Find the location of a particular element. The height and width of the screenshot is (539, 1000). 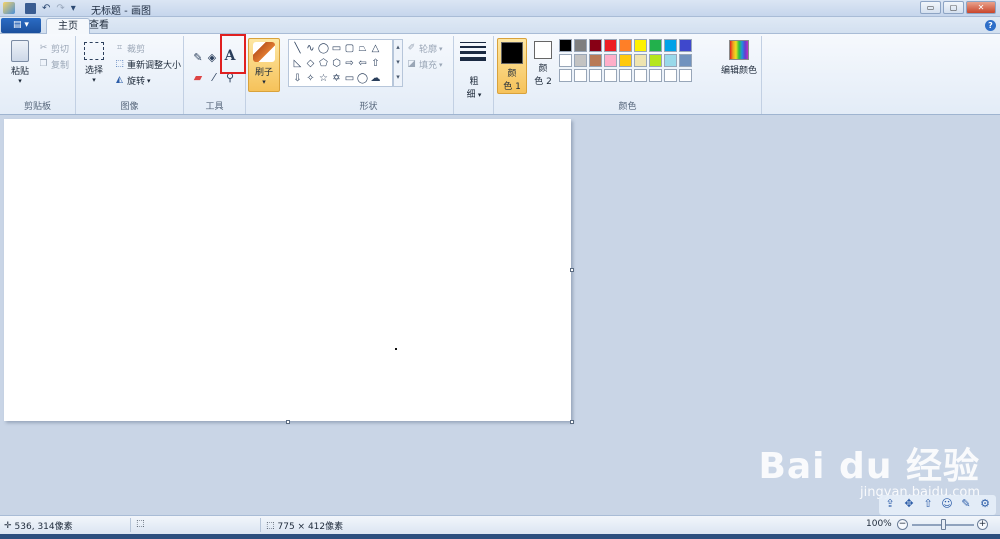

rotate-button: ◭ 旋转 ▾ is located at coordinates (132, 80).